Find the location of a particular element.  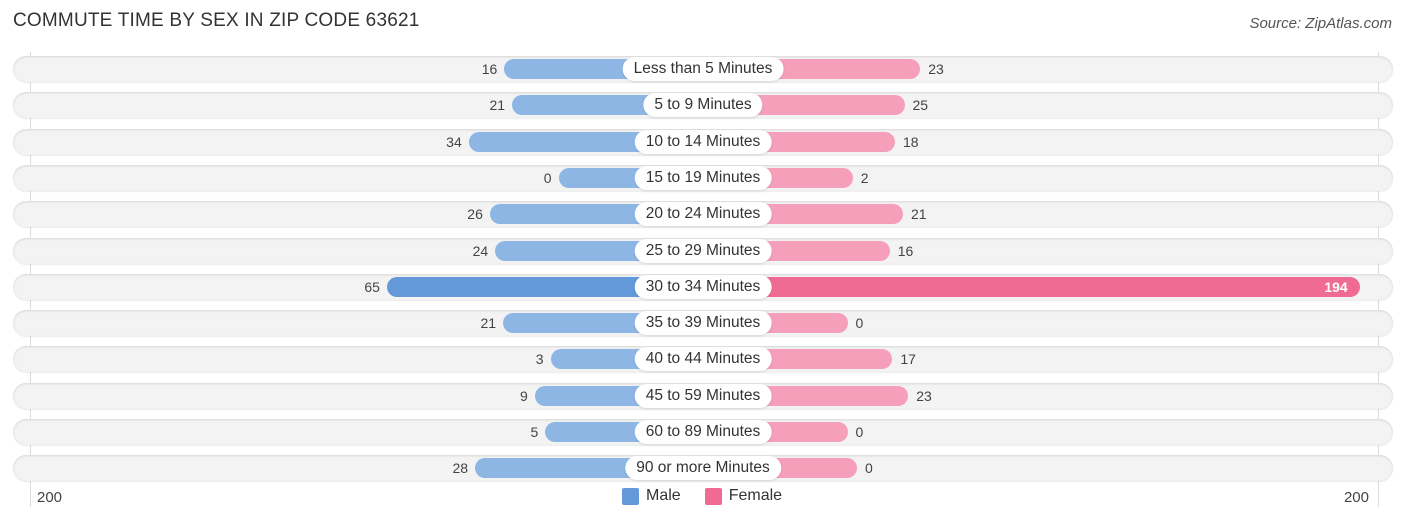

legend-swatch-female is located at coordinates (713, 496).